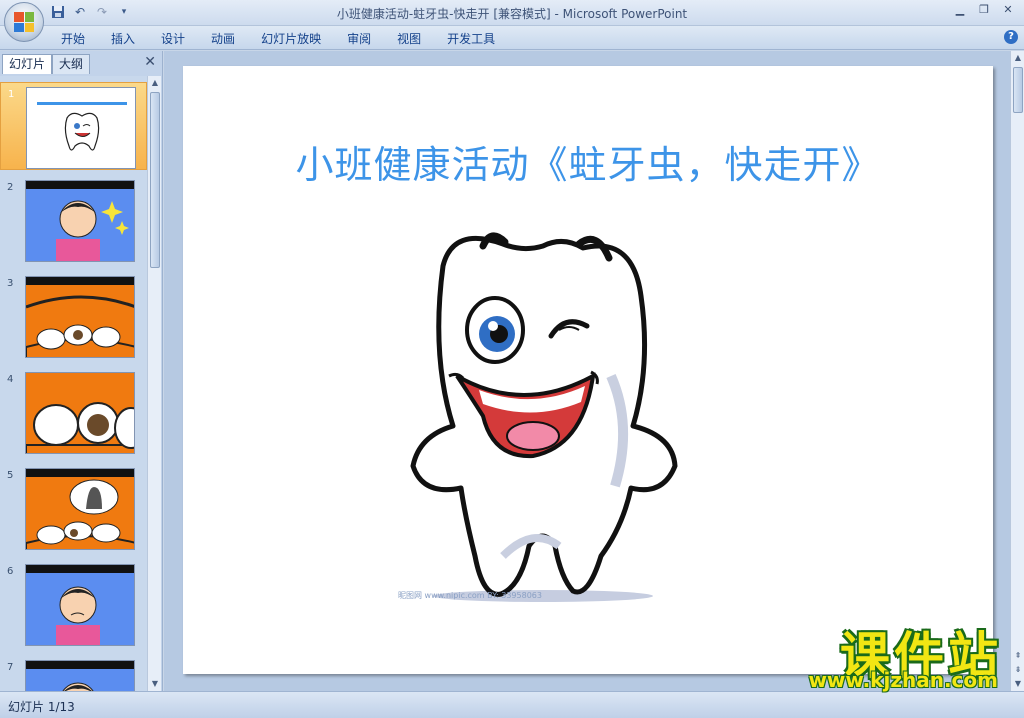 This screenshot has height=718, width=1024. Describe the element at coordinates (544, 417) in the screenshot. I see `tooth-cartoon-image` at that location.